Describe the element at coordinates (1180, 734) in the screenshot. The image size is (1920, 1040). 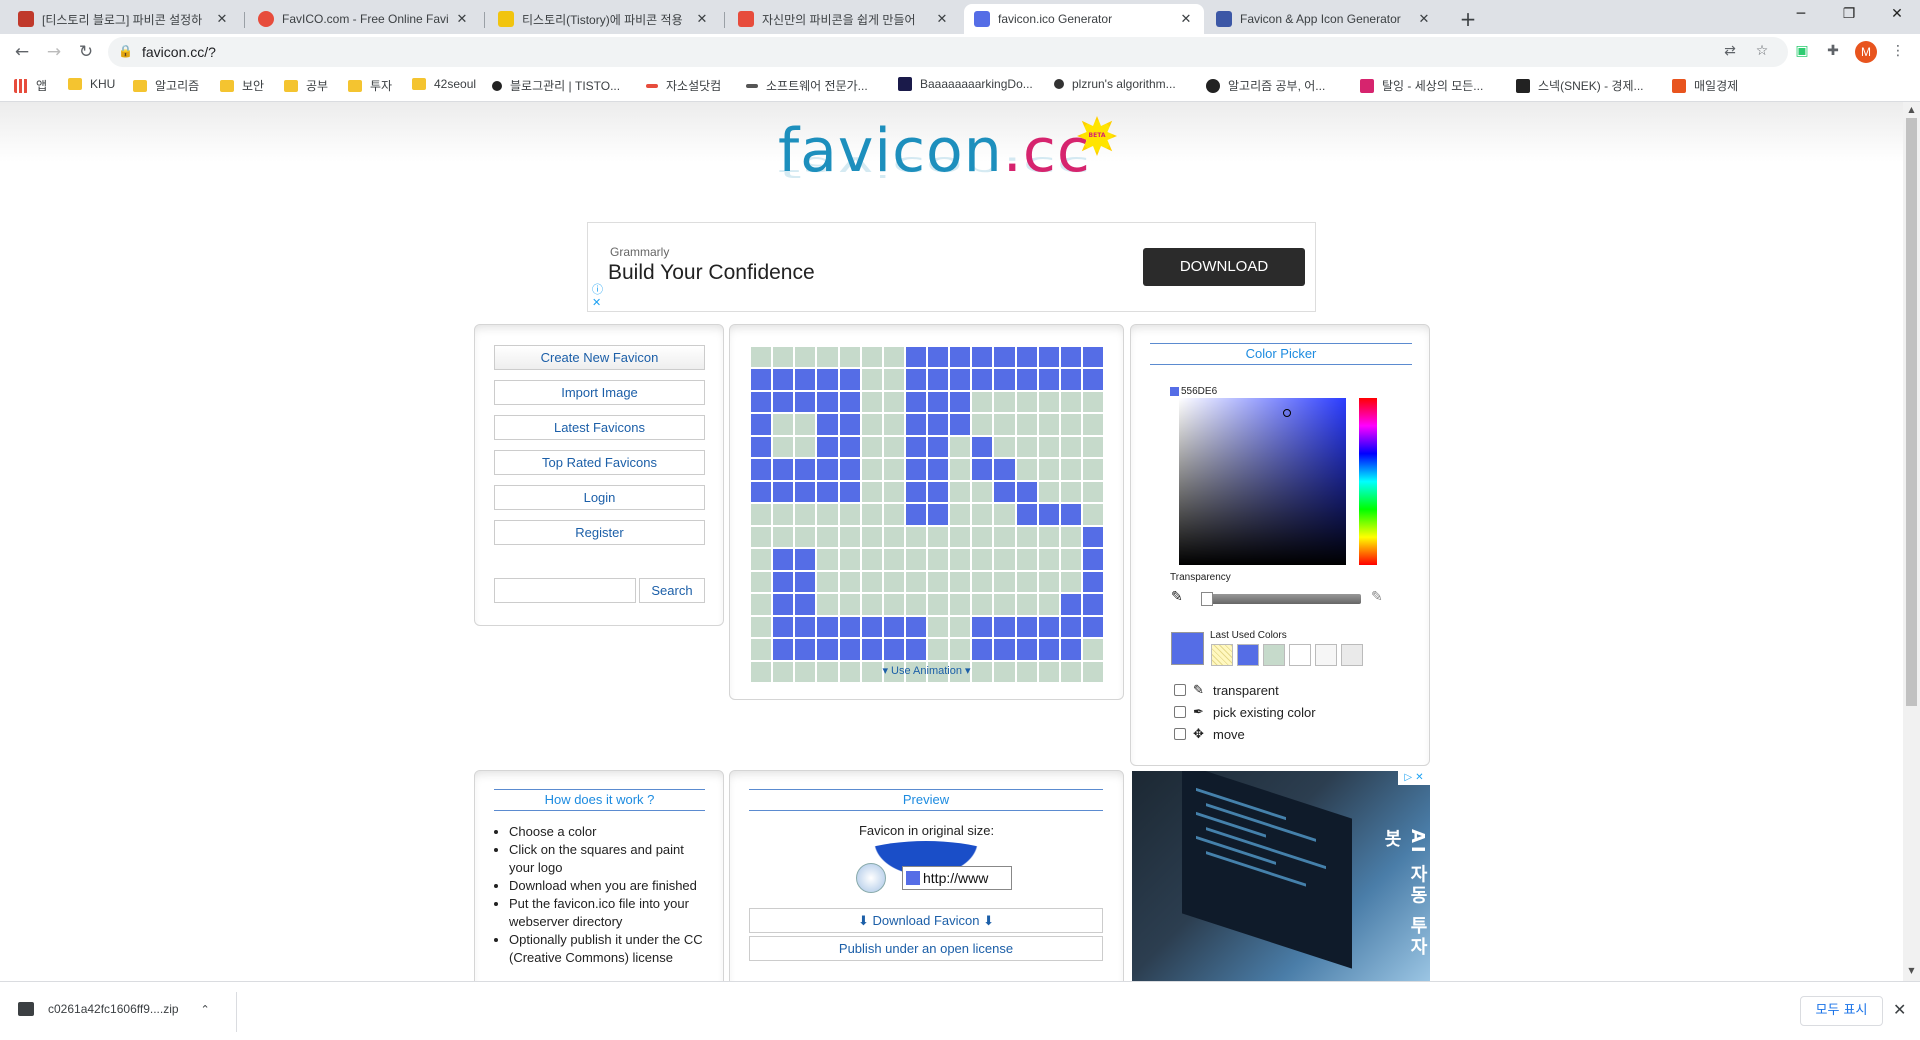
I see `move-checkbox` at that location.